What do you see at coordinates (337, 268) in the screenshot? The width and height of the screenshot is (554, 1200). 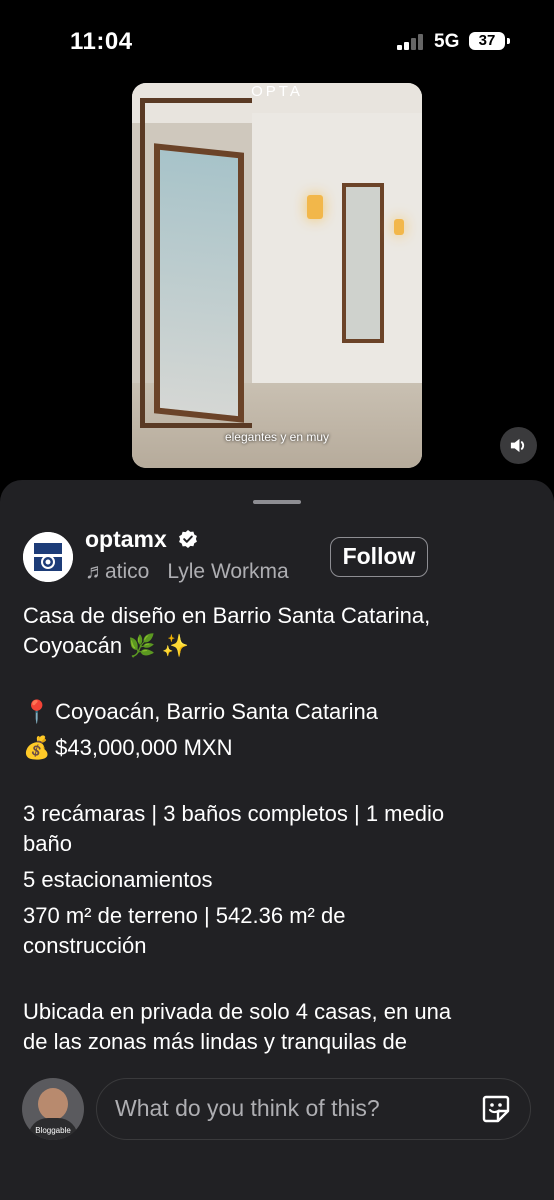 I see `video-wall-right` at bounding box center [337, 268].